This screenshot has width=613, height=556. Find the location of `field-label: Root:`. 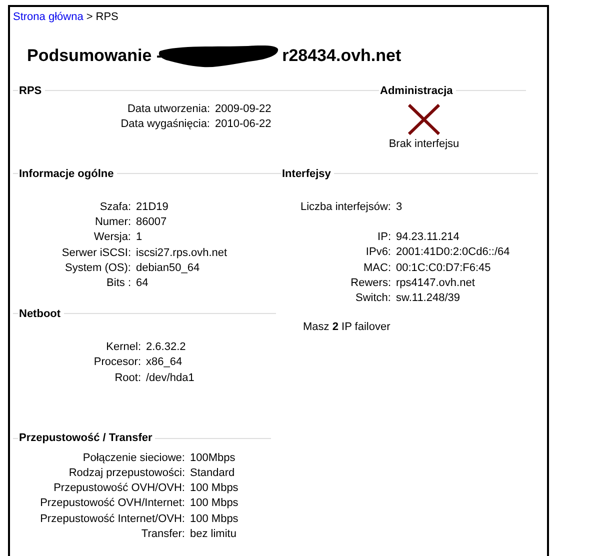

field-label: Root: is located at coordinates (127, 378).